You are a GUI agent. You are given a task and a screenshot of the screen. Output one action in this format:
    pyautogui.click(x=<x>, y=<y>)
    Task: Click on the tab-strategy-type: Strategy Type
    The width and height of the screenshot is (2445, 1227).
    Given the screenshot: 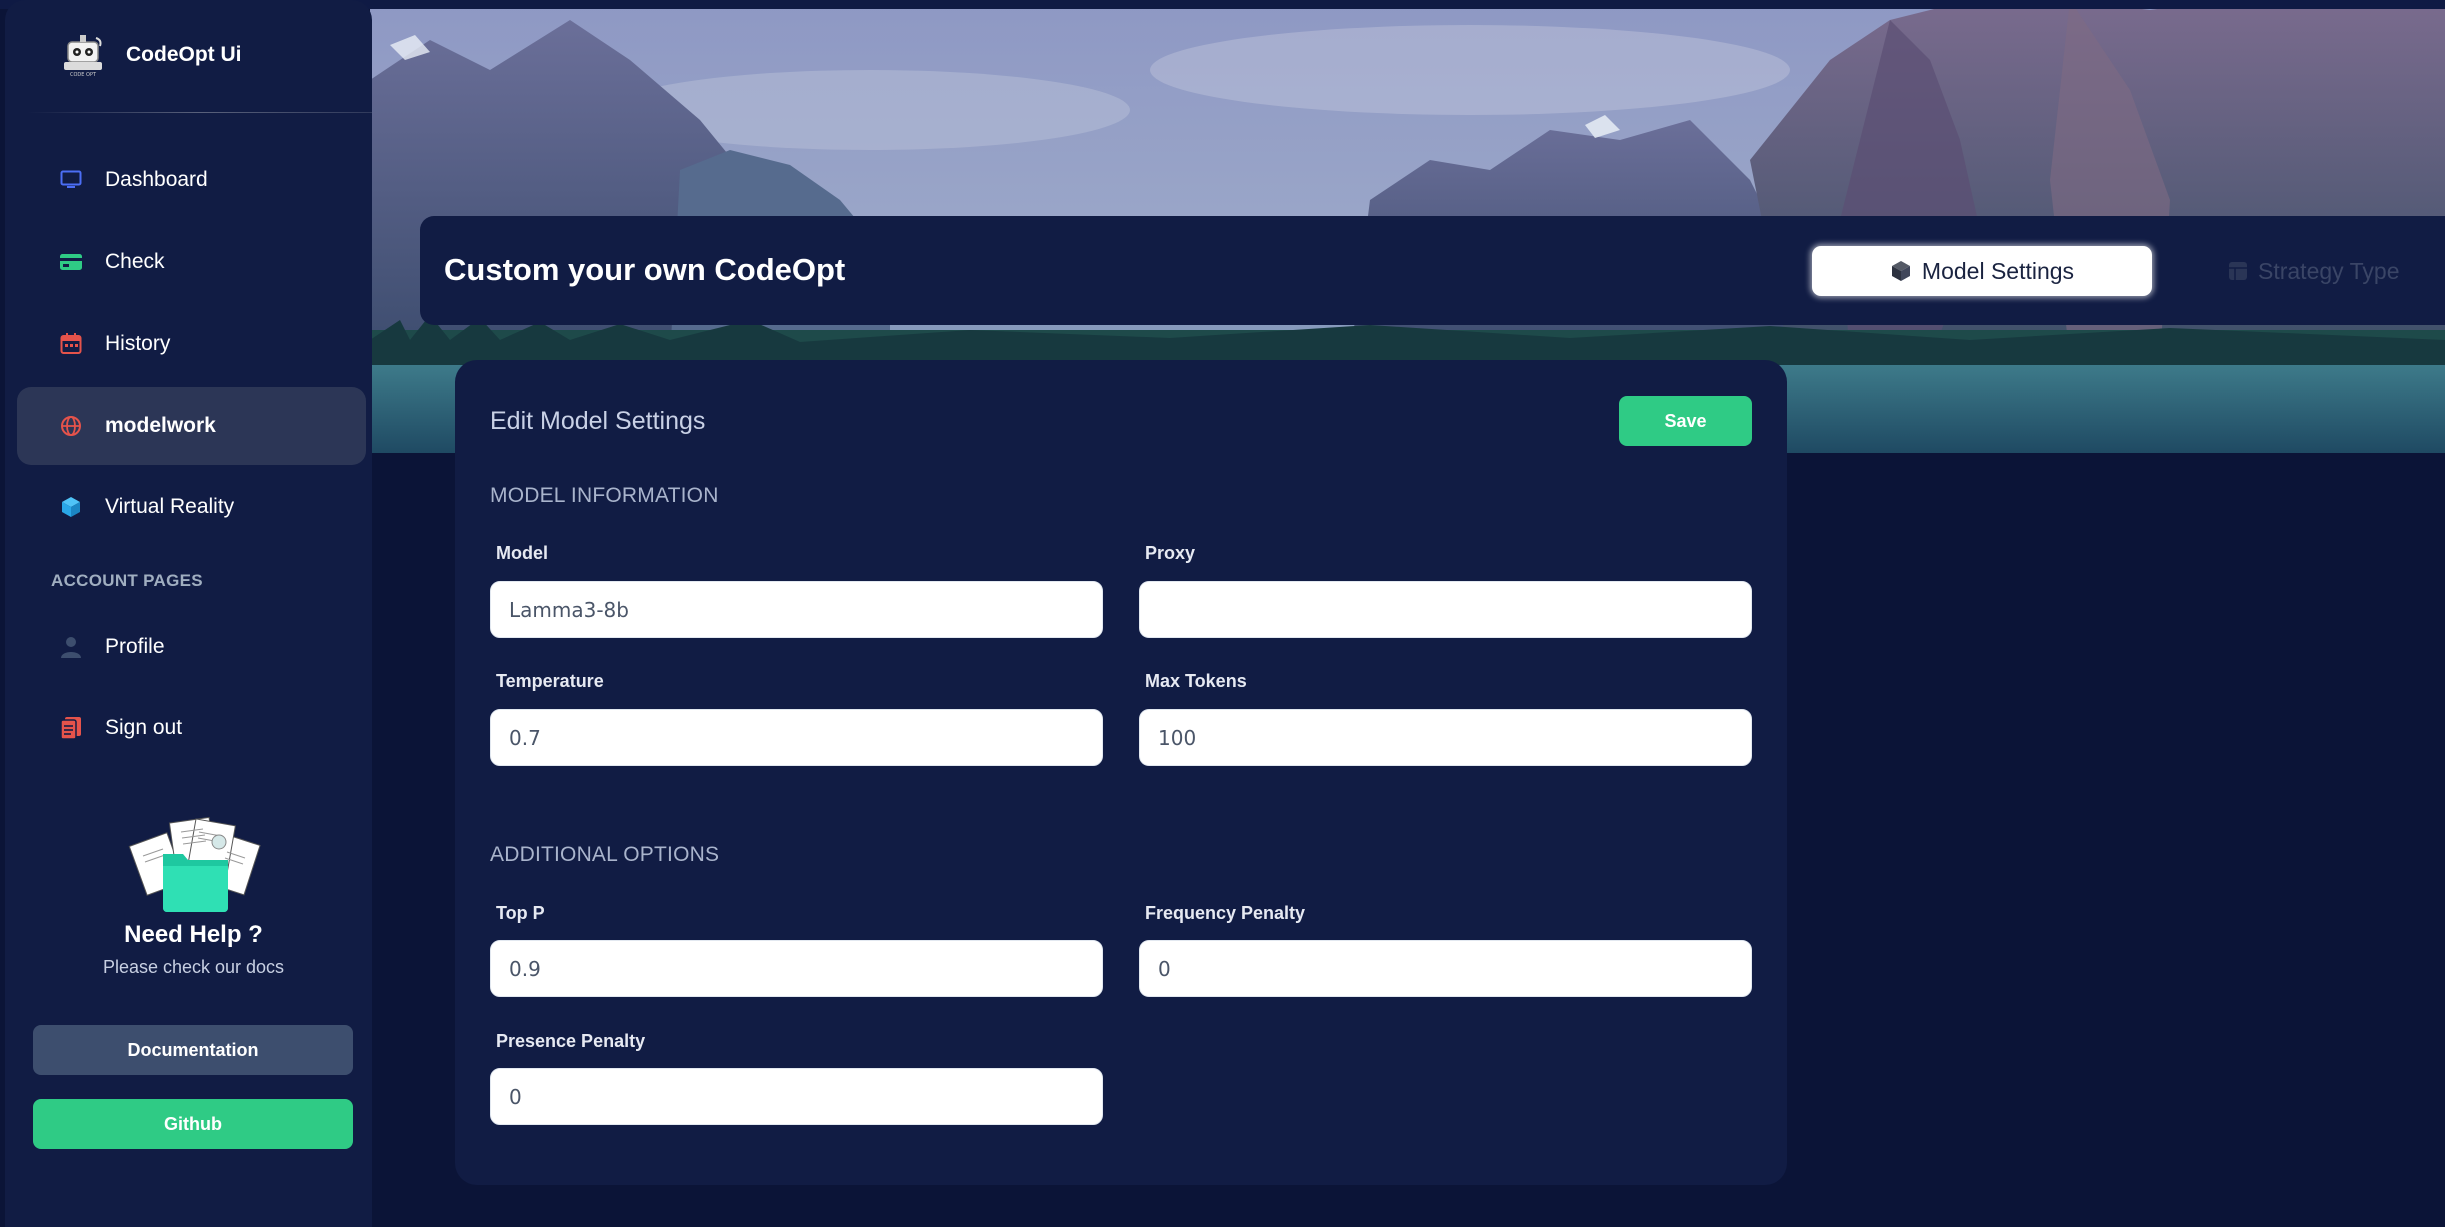 What is the action you would take?
    pyautogui.click(x=2314, y=271)
    